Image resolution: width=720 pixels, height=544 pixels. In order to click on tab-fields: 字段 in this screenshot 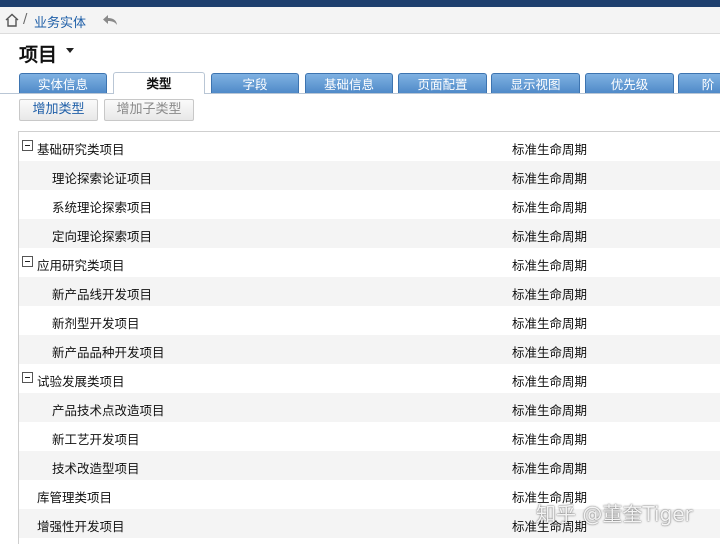, I will do `click(255, 83)`.